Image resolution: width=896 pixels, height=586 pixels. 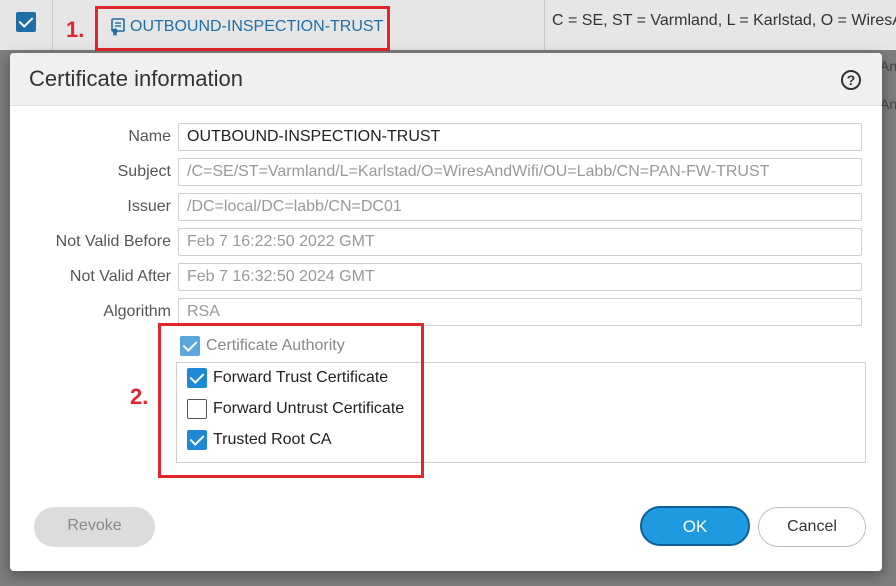 What do you see at coordinates (520, 277) in the screenshot?
I see `not-valid-after-field: Feb 7 16:32:50 2024 GMT` at bounding box center [520, 277].